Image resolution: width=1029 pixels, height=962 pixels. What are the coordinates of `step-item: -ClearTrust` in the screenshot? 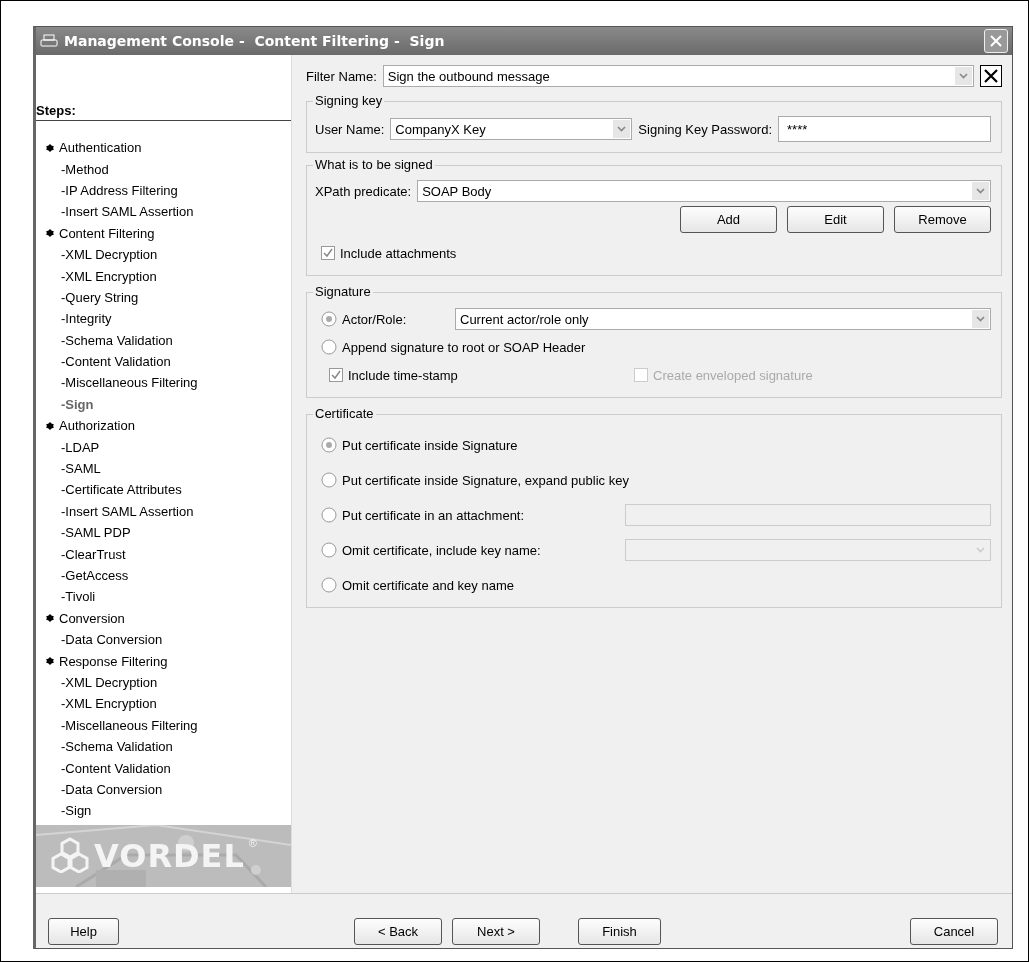 It's located at (93, 554).